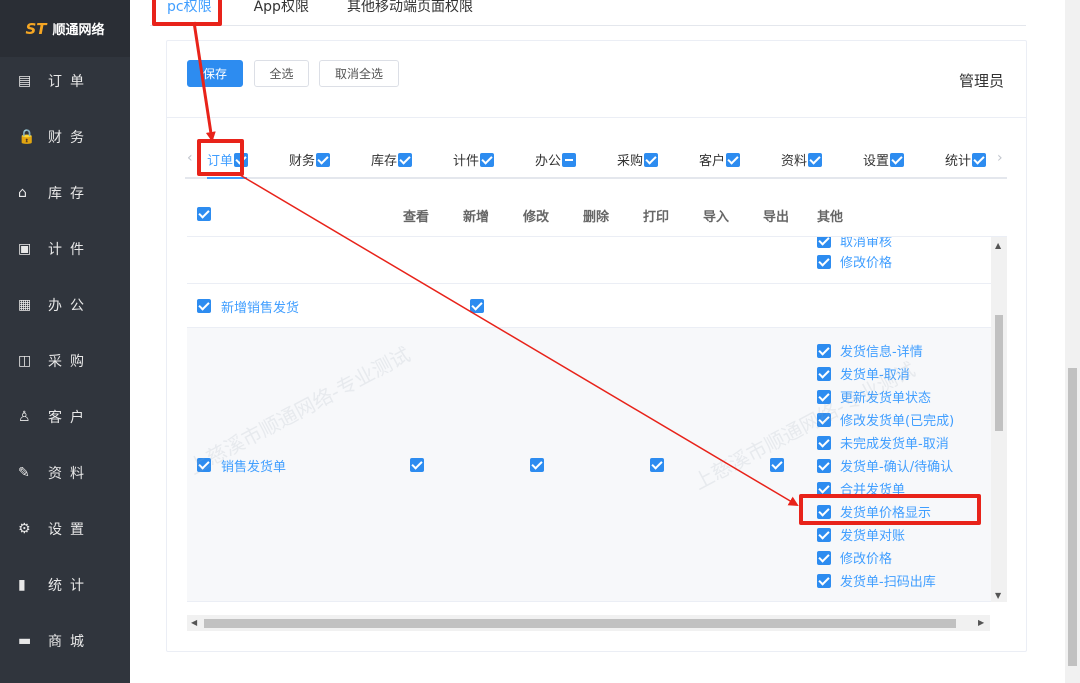 The height and width of the screenshot is (683, 1080). Describe the element at coordinates (998, 595) in the screenshot. I see `scroll-down-icon: ▼` at that location.